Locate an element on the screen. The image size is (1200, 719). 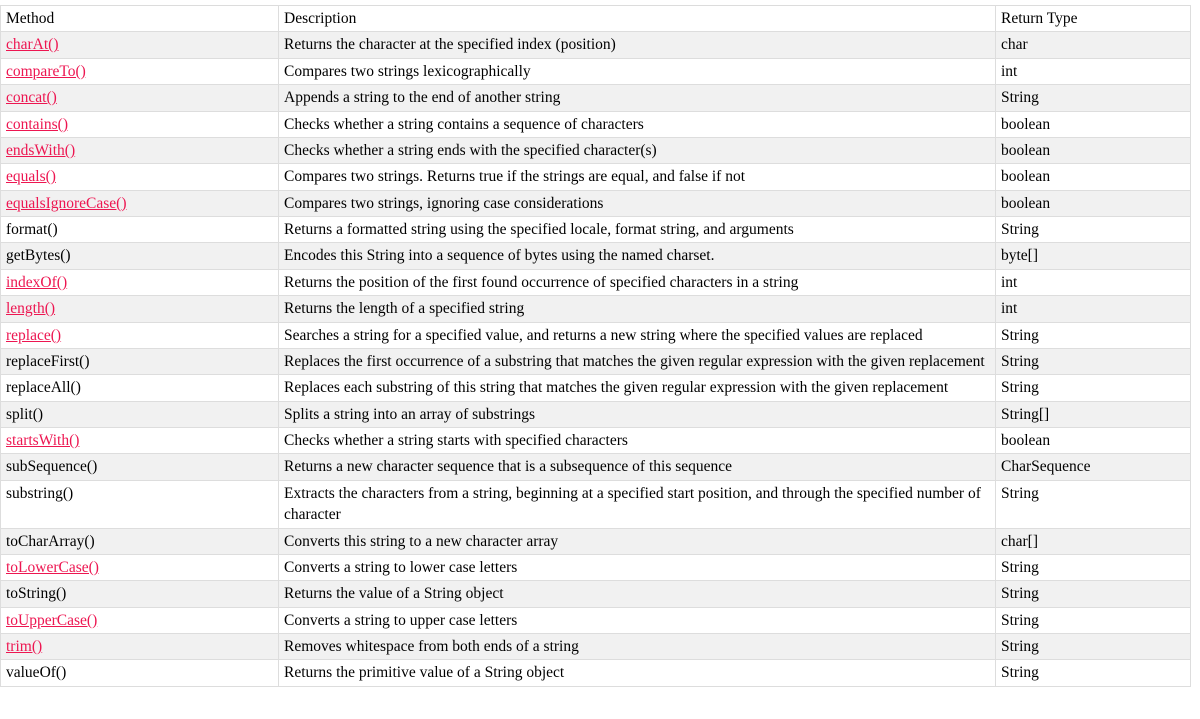
method-cell: replaceFirst() is located at coordinates (139, 361).